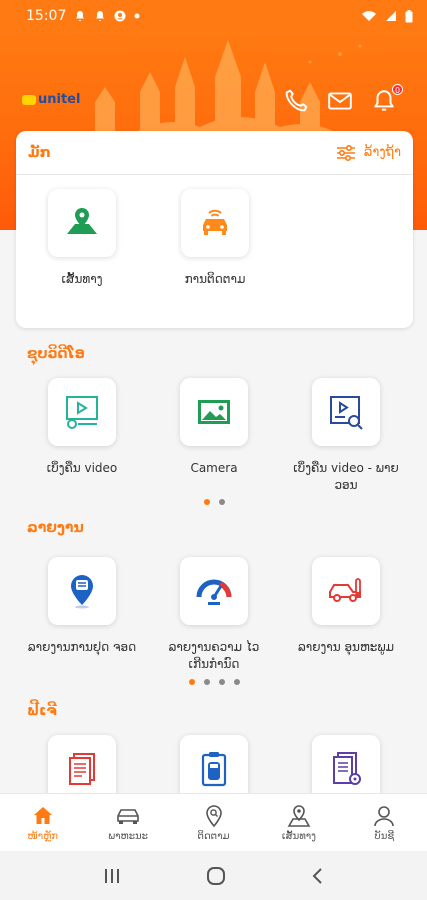 This screenshot has height=900, width=427. I want to click on speeding-report-tile: ລາຍງານຄວາມ ໄວເກີນກຳນົດ, so click(214, 615).